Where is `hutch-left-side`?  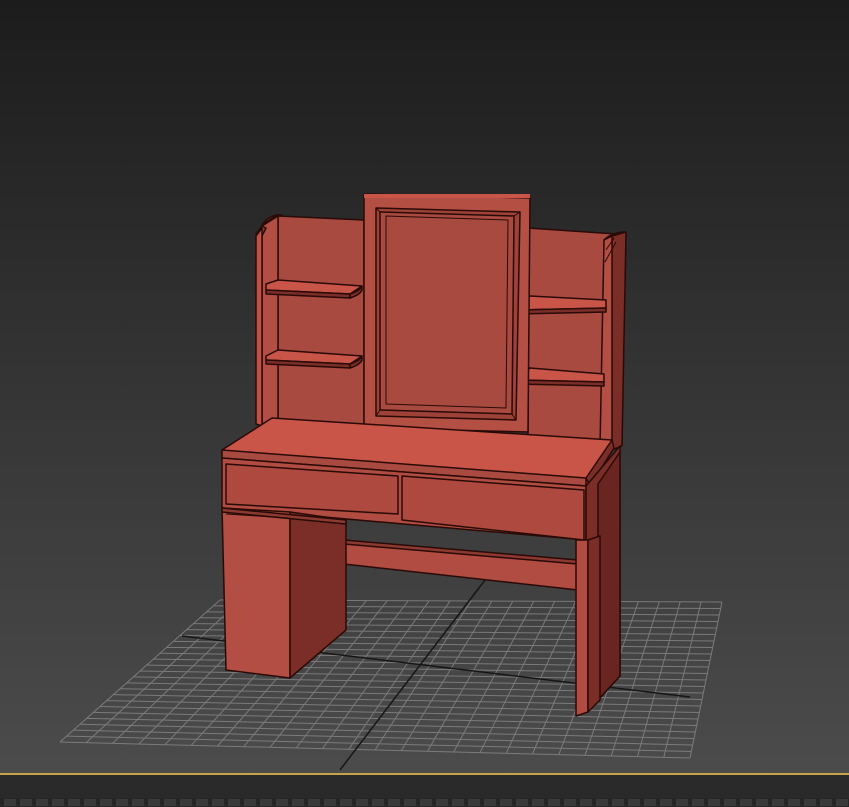
hutch-left-side is located at coordinates (269, 320).